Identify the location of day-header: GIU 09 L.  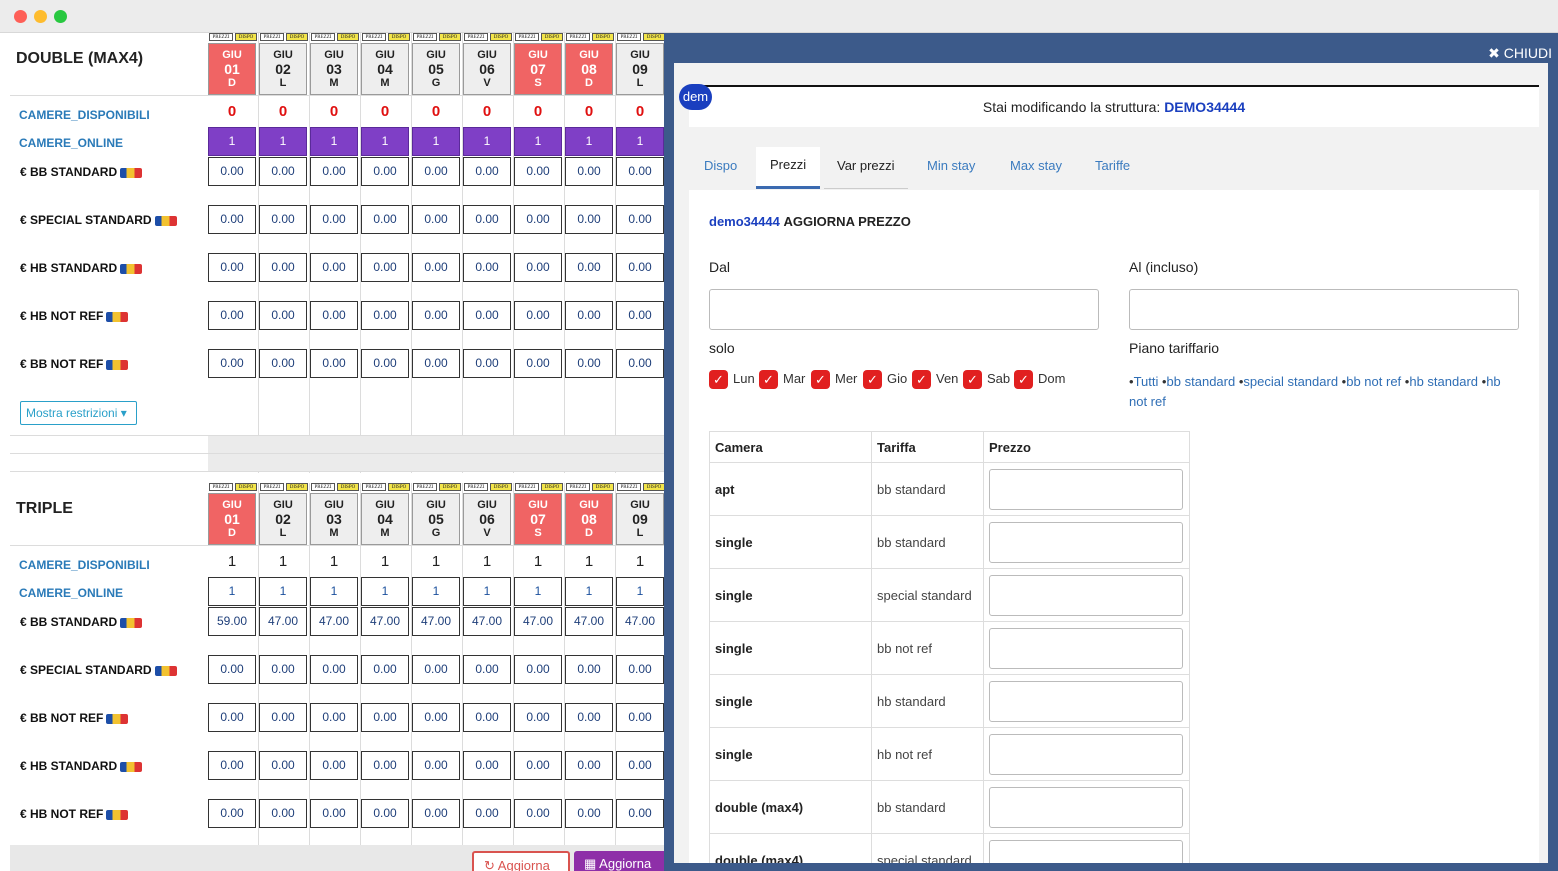
(640, 519).